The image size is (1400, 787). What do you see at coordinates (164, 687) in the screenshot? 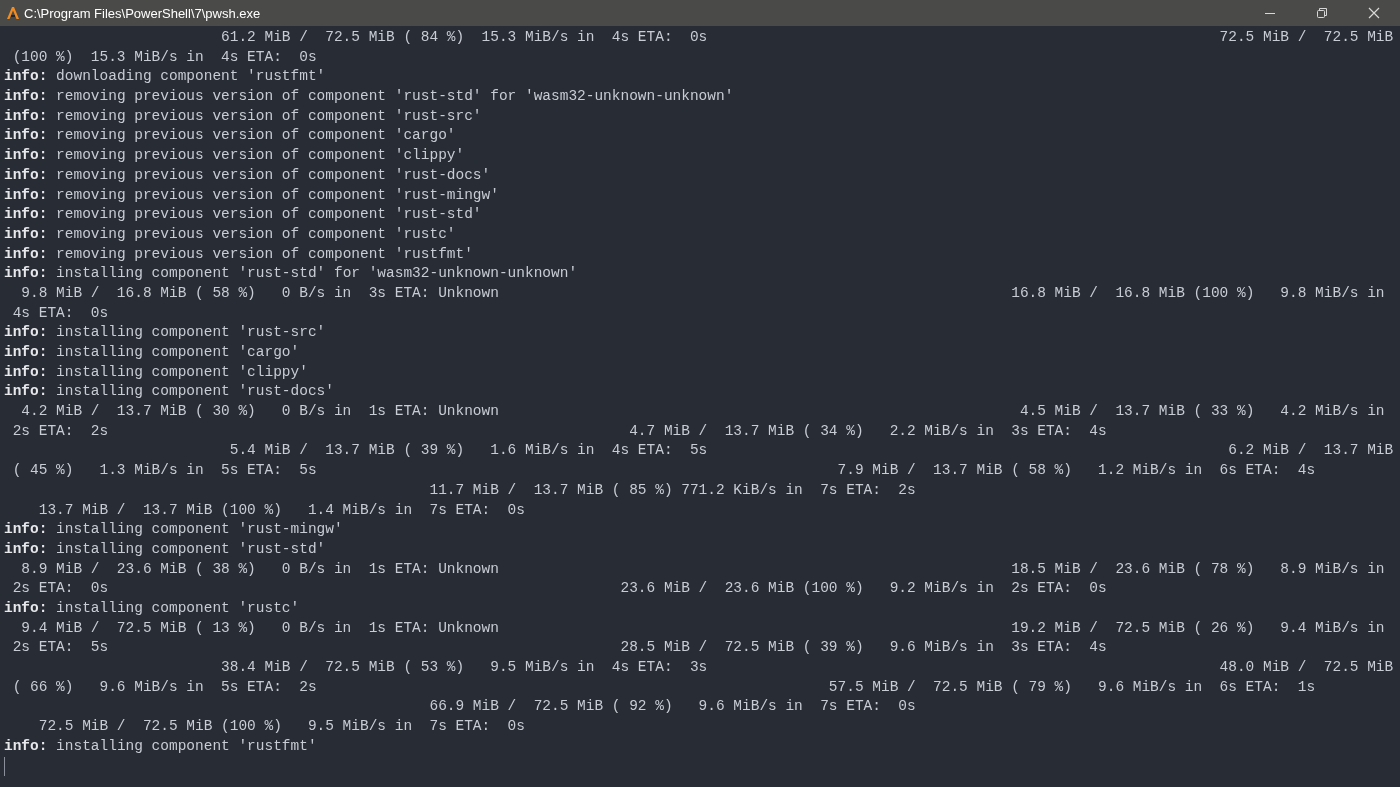
I see `progress-text: ( 66 %) 9.6 MiB/s in 5s ETA: 2s` at bounding box center [164, 687].